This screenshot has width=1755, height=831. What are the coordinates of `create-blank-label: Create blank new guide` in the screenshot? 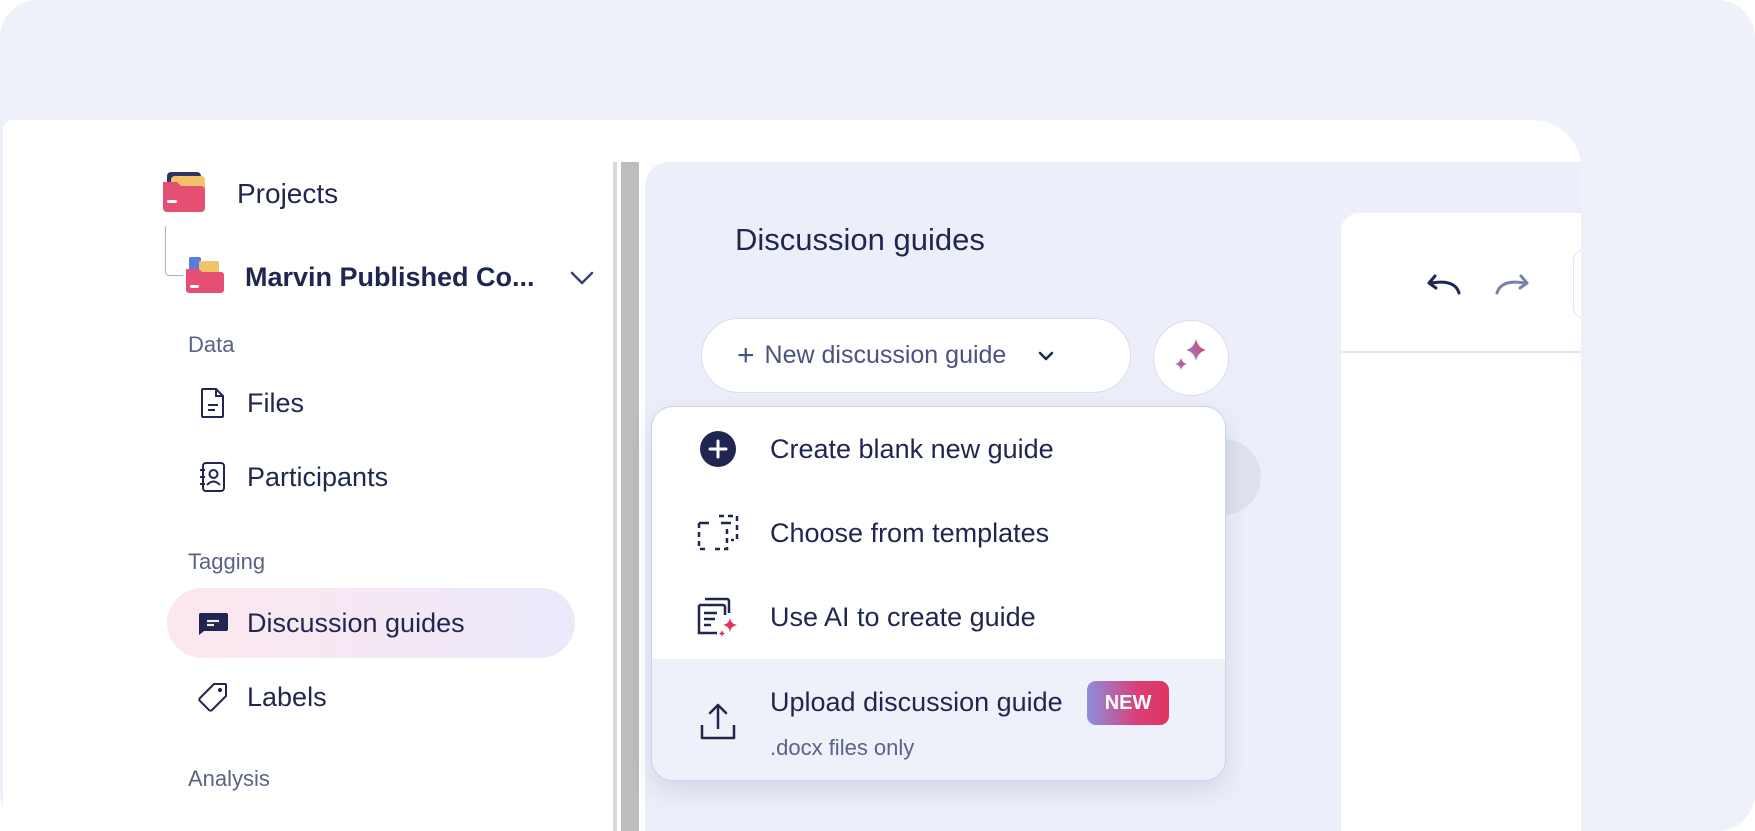 It's located at (912, 448).